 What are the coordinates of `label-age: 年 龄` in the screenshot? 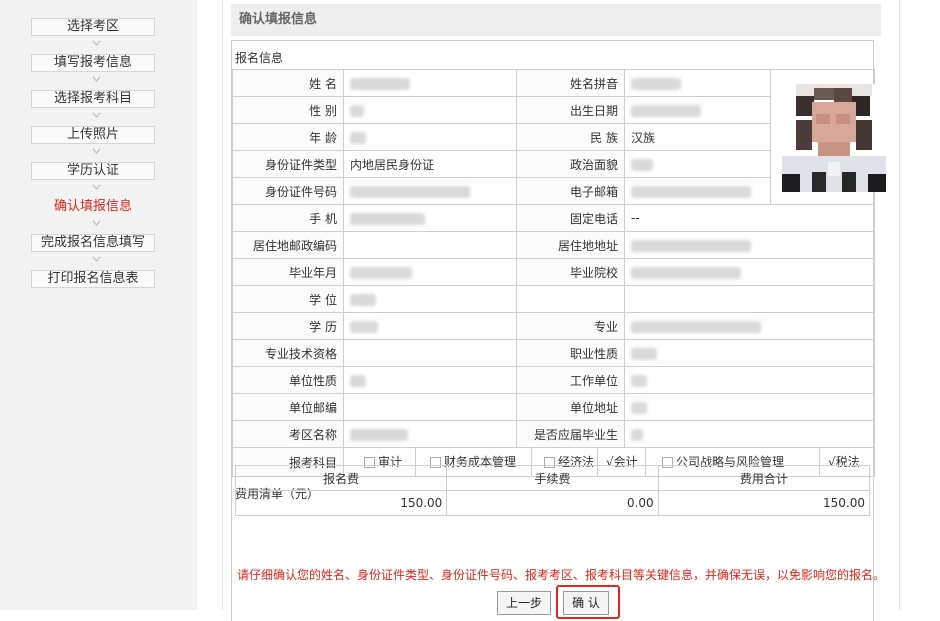 It's located at (288, 137).